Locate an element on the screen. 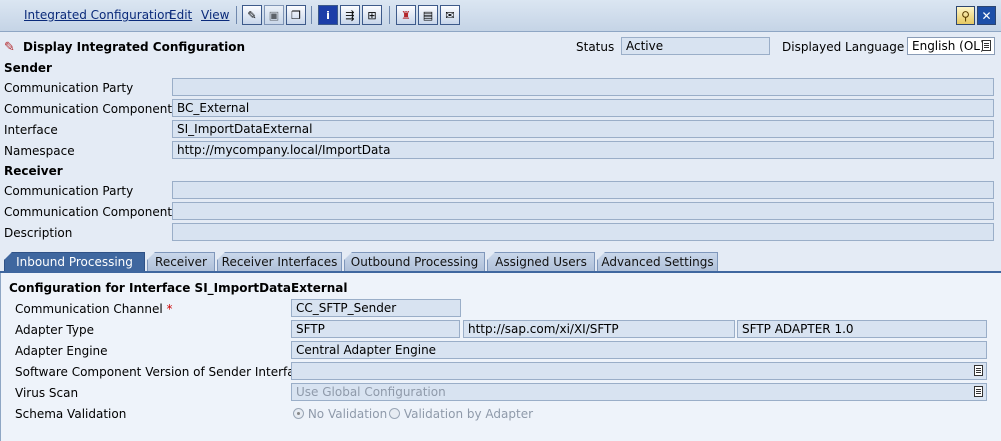 The width and height of the screenshot is (1001, 441). radio-no-validation: No Validation is located at coordinates (340, 414).